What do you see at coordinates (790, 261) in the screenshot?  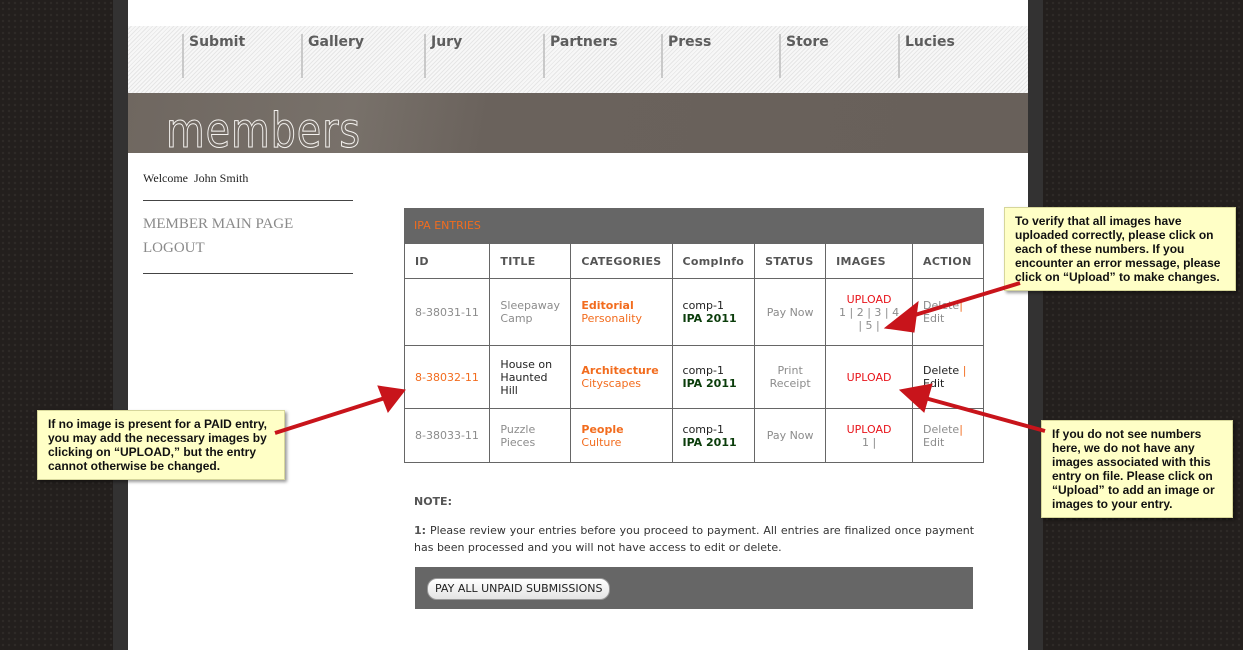 I see `col-status: STATUS` at bounding box center [790, 261].